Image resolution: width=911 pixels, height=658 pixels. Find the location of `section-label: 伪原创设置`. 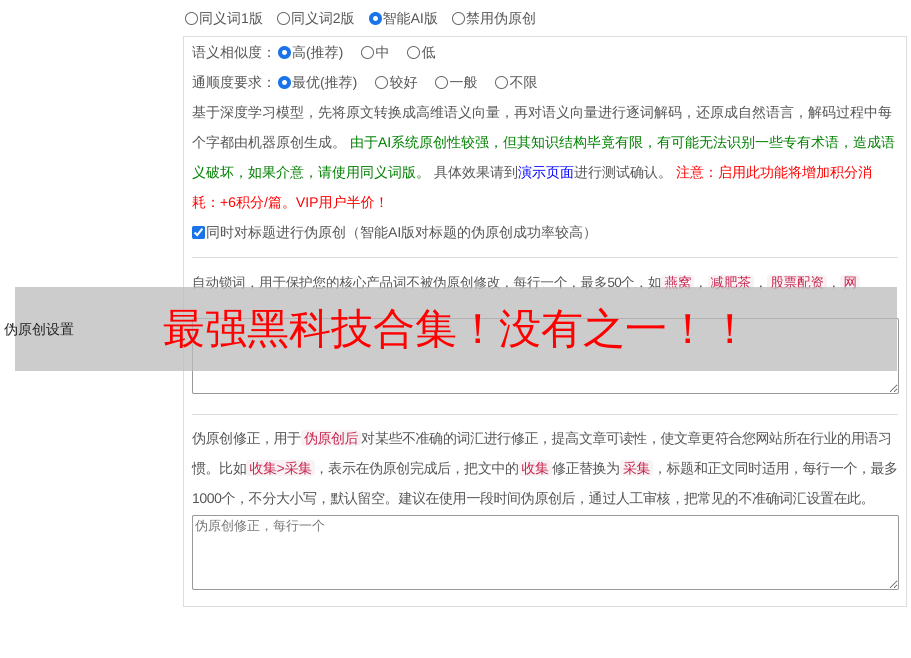

section-label: 伪原创设置 is located at coordinates (39, 329).